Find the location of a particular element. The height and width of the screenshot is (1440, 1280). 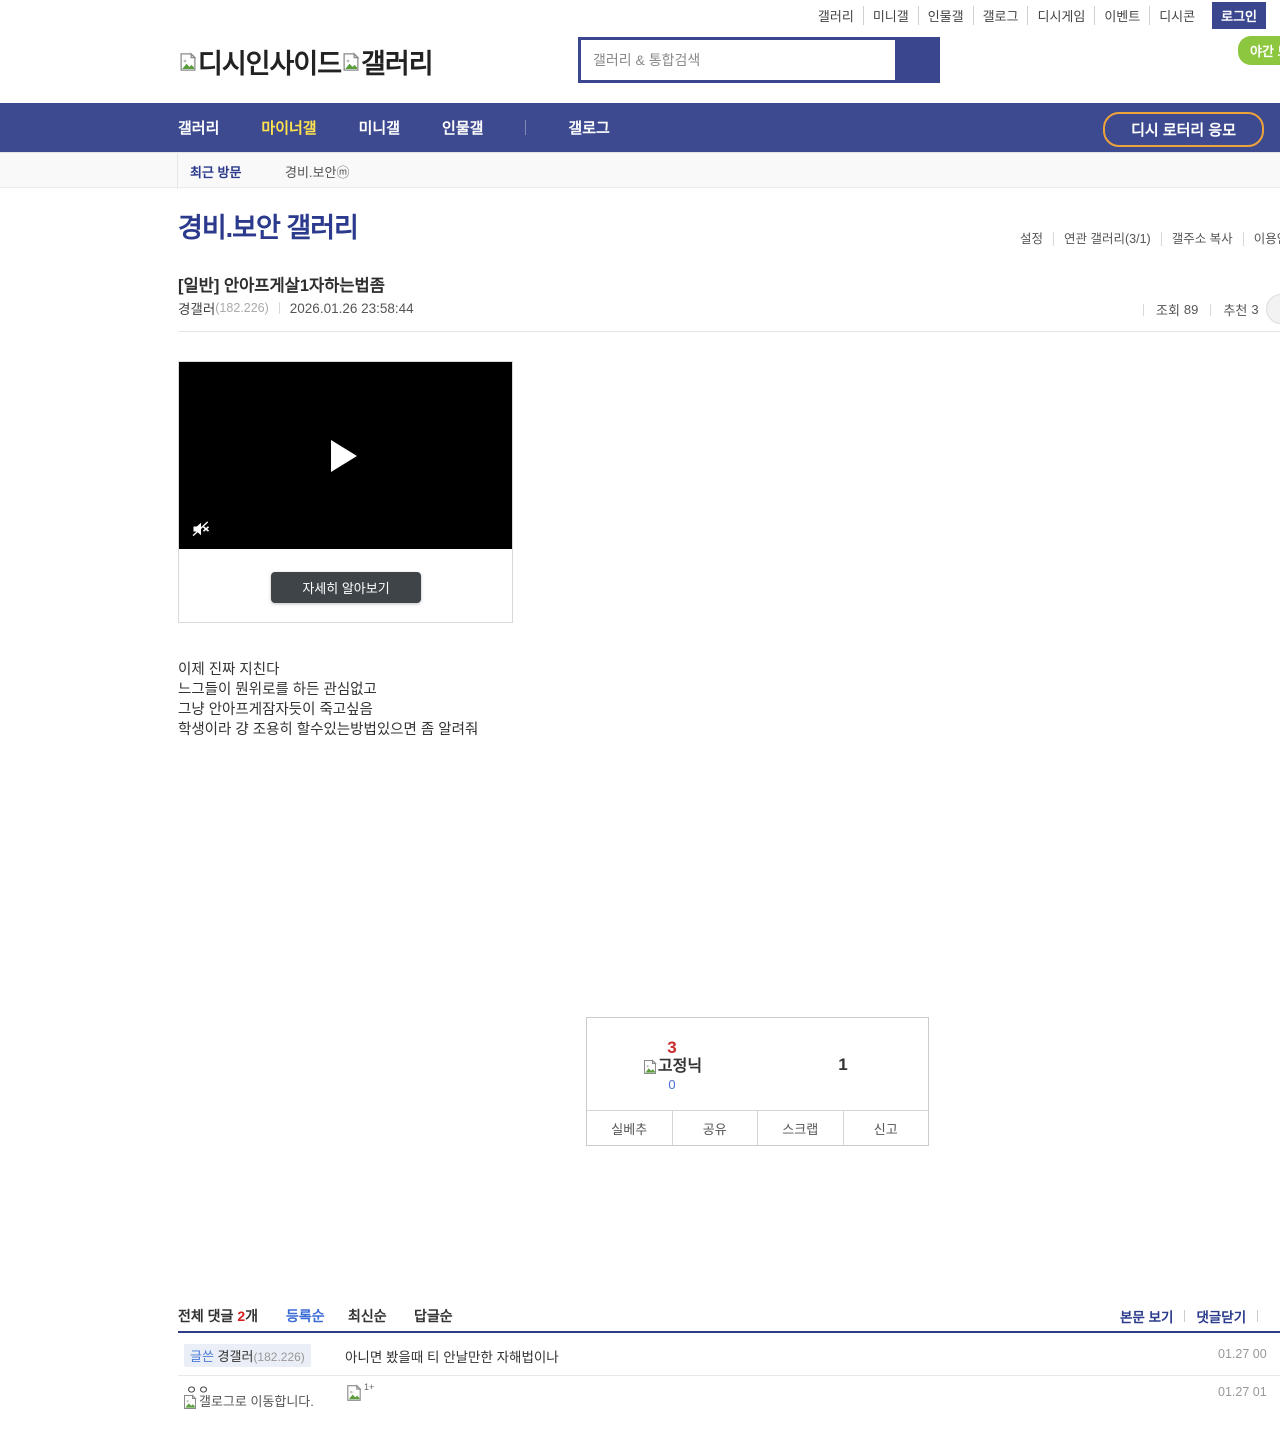

vote-box: 3 고정닉 0 1 실베추 공유 스크랩 신고 is located at coordinates (757, 1081).